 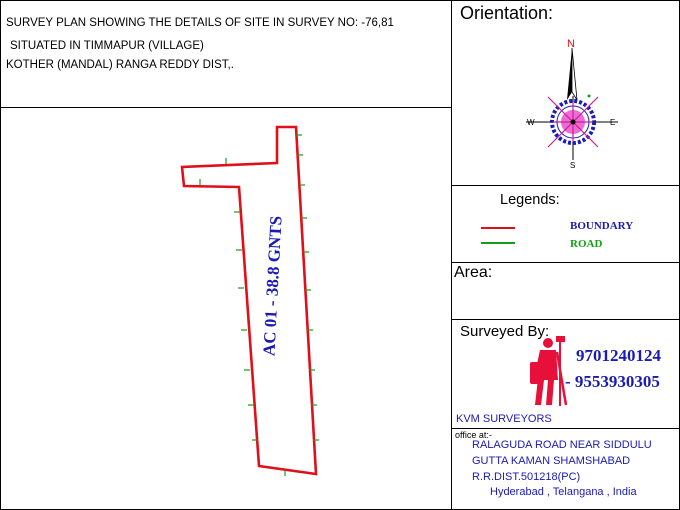 I want to click on surveyor-figure-icon, so click(x=549, y=371).